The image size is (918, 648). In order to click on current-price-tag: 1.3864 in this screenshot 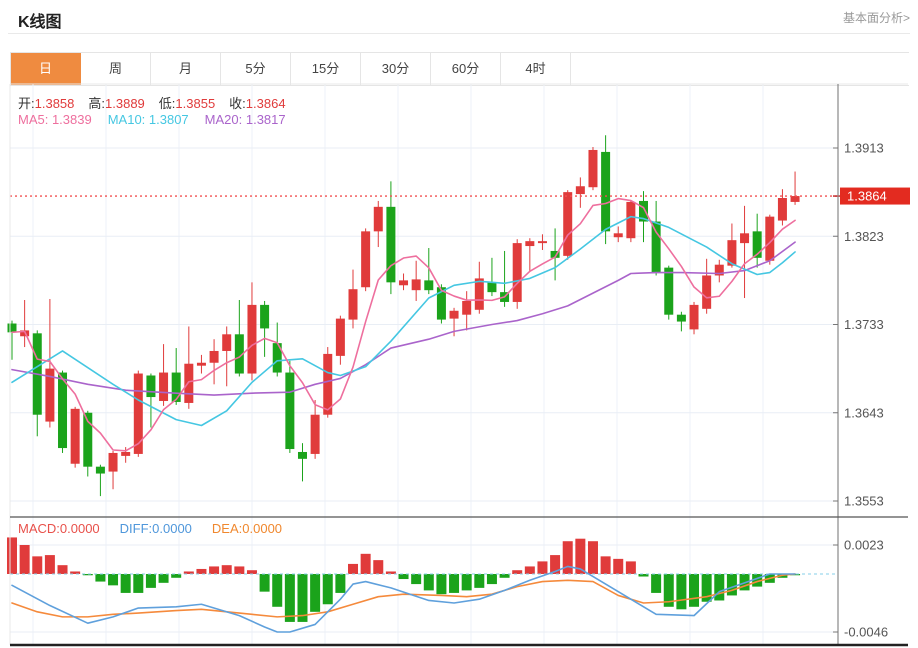, I will do `click(871, 196)`.